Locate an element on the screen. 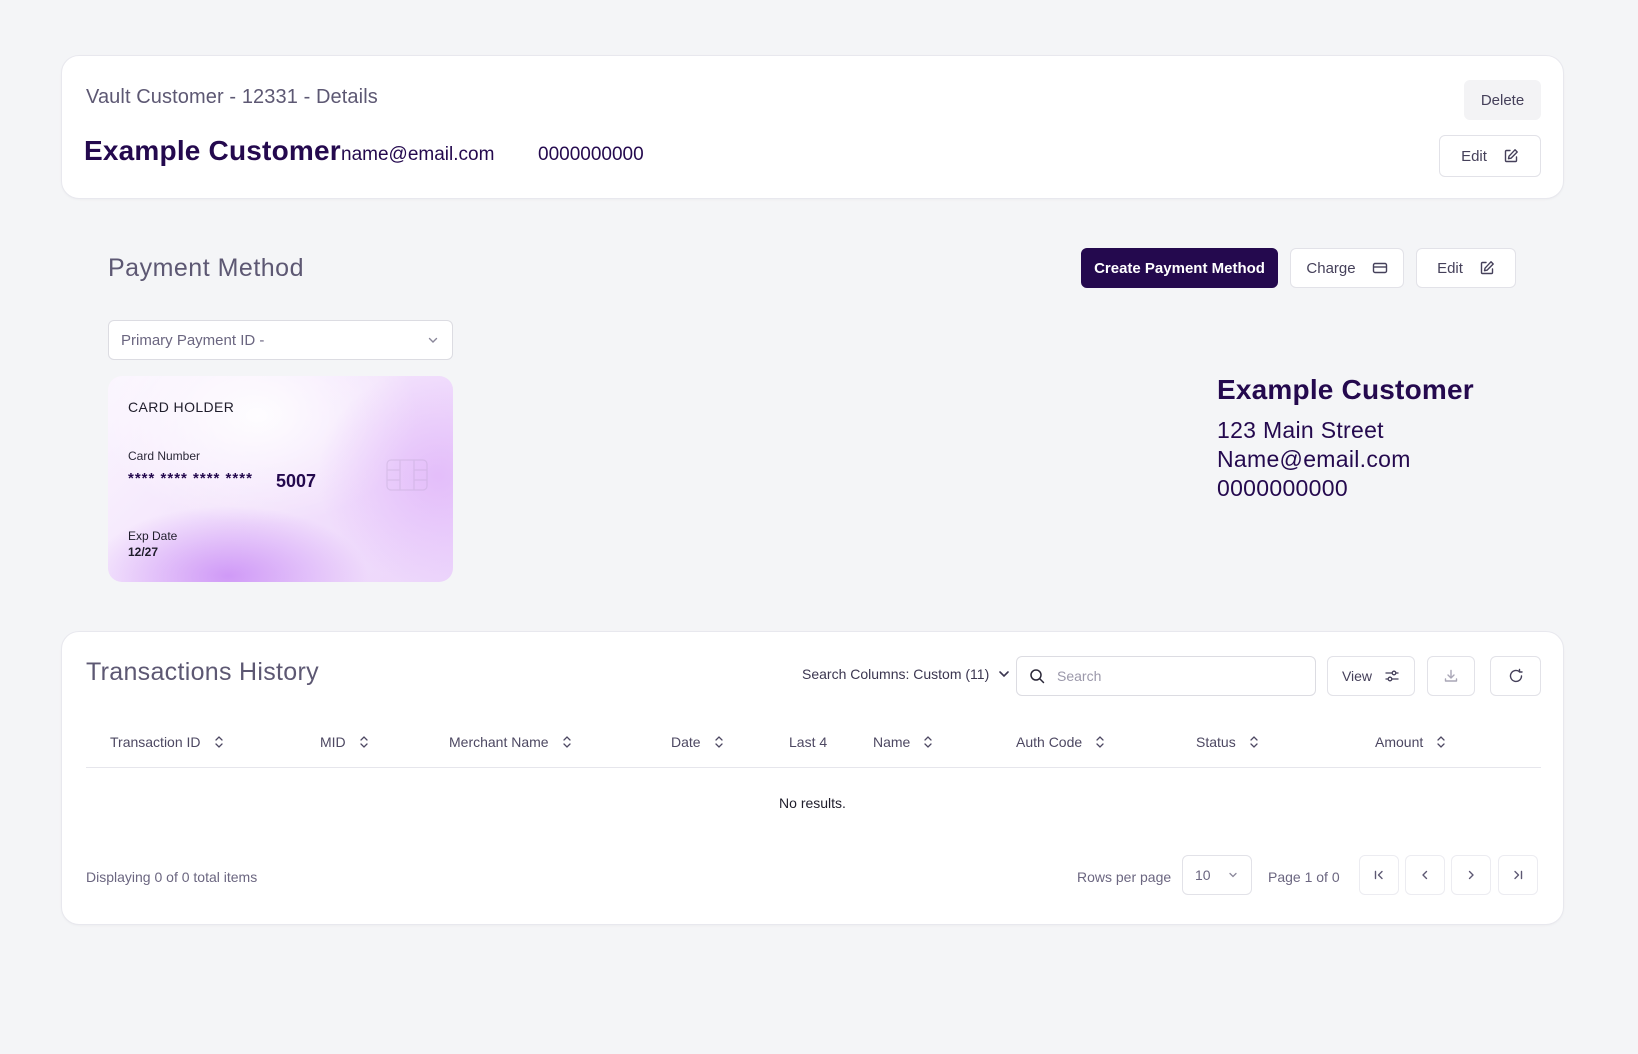 The height and width of the screenshot is (1054, 1638). card-icon is located at coordinates (1379, 268).